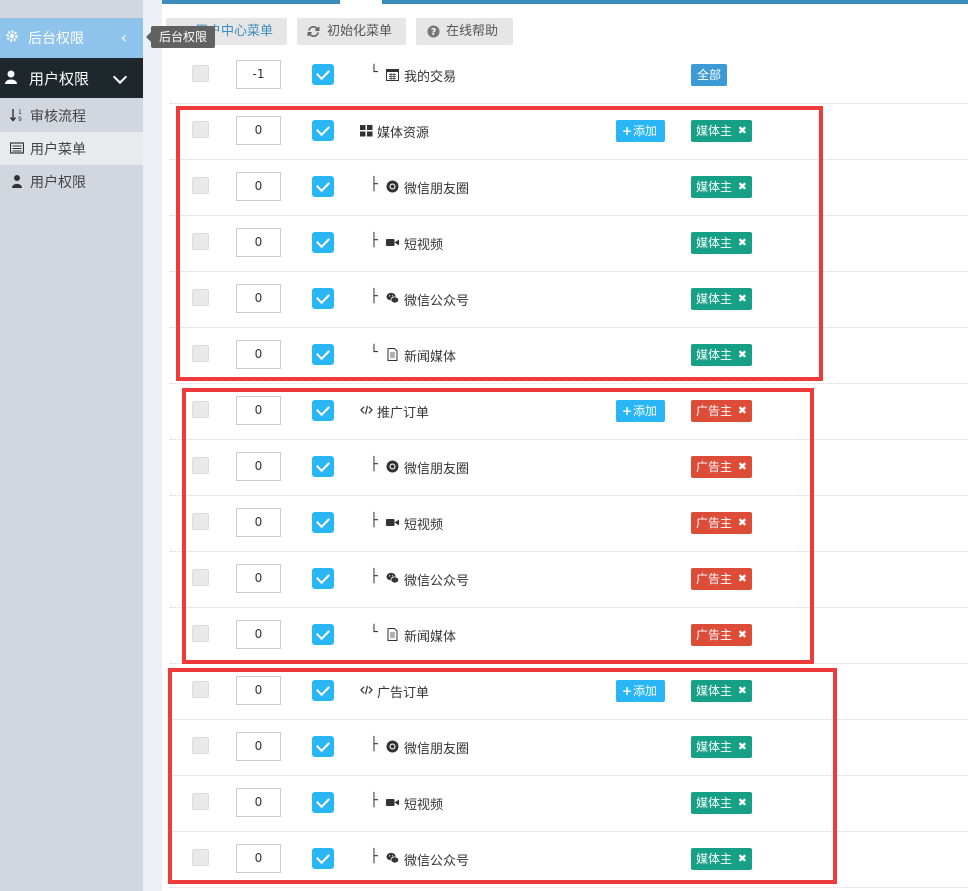  I want to click on tree-connector: ├, so click(374, 520).